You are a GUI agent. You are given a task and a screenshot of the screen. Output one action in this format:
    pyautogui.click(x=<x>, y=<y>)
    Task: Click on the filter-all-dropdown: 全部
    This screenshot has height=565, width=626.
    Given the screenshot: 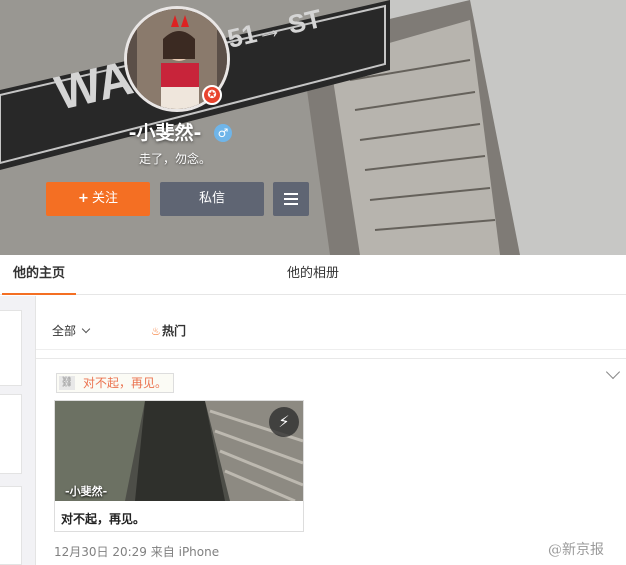 What is the action you would take?
    pyautogui.click(x=71, y=330)
    